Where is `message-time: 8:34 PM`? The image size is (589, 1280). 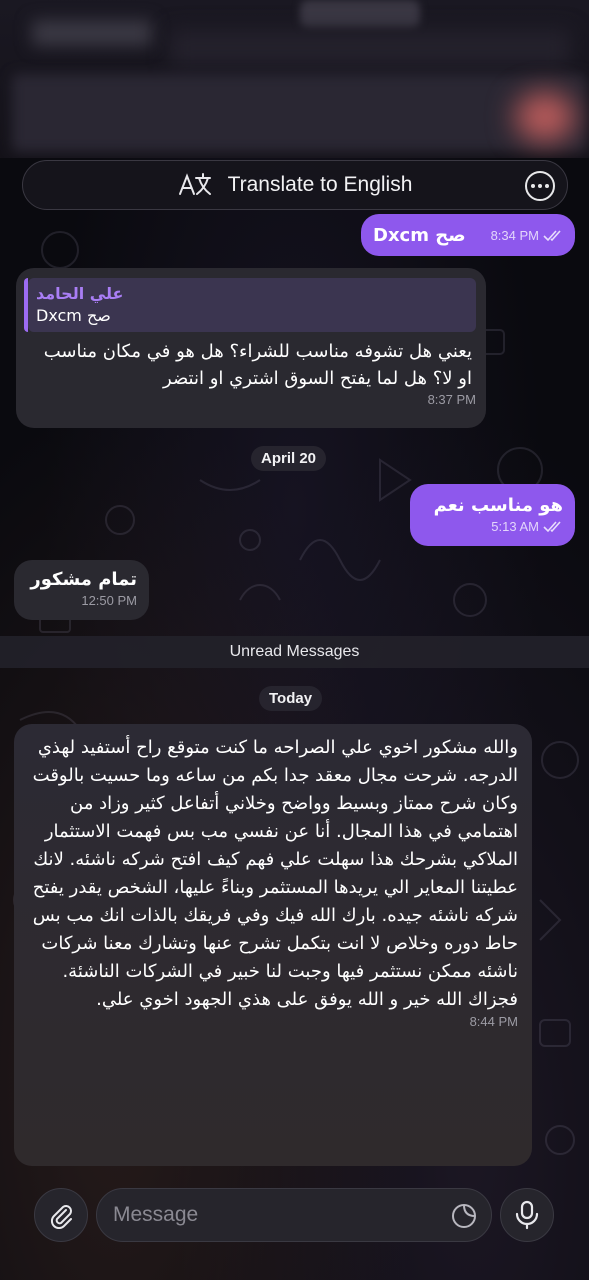 message-time: 8:34 PM is located at coordinates (514, 235).